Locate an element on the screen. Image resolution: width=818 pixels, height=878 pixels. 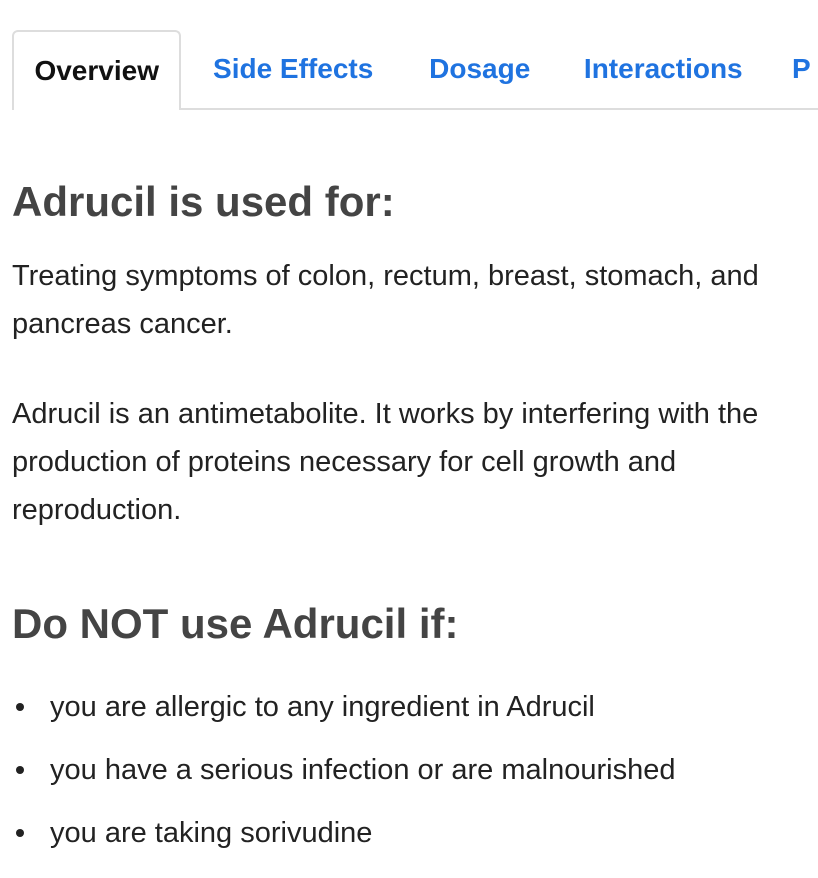
tab-partial: P is located at coordinates (795, 69).